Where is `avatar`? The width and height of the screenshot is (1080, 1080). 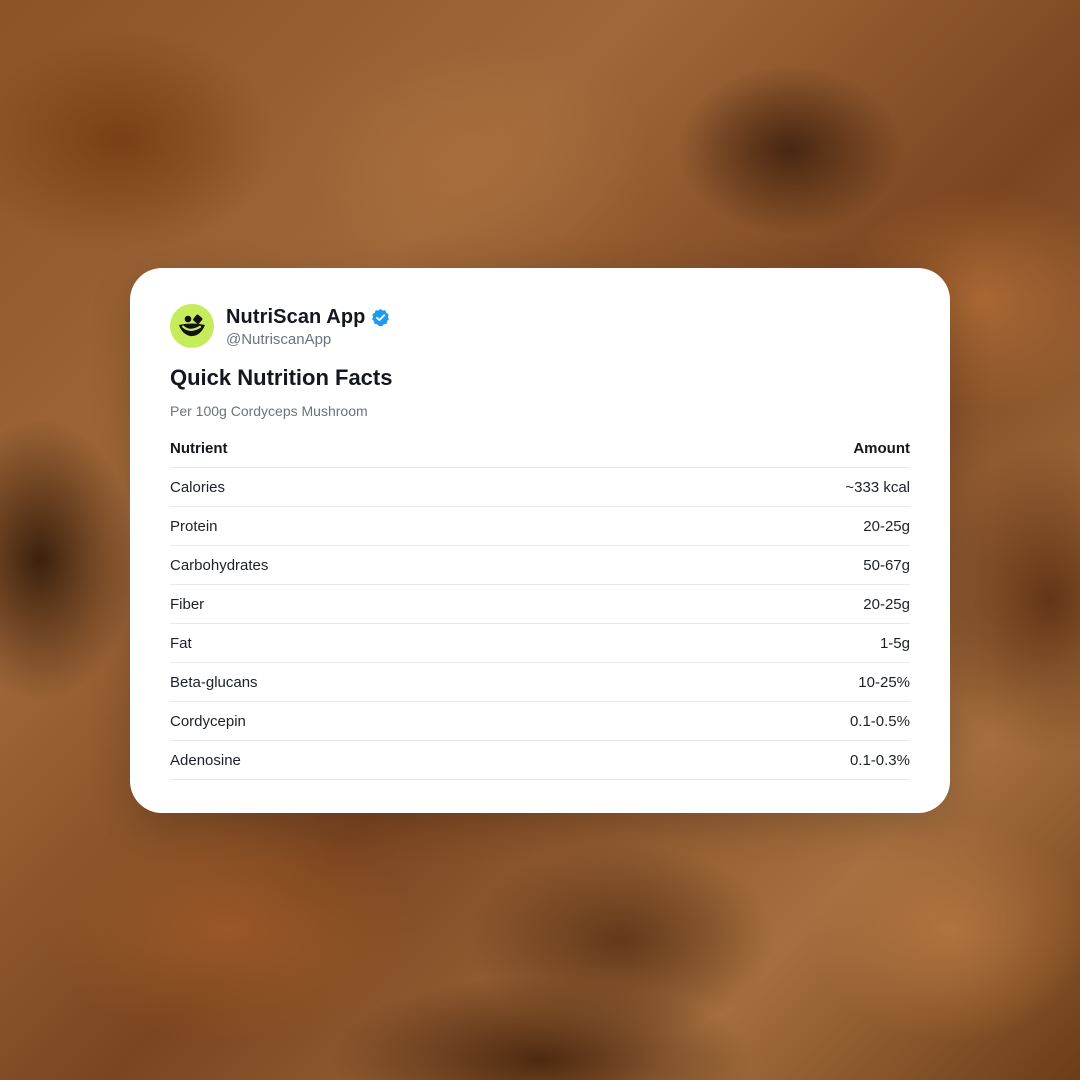
avatar is located at coordinates (192, 326).